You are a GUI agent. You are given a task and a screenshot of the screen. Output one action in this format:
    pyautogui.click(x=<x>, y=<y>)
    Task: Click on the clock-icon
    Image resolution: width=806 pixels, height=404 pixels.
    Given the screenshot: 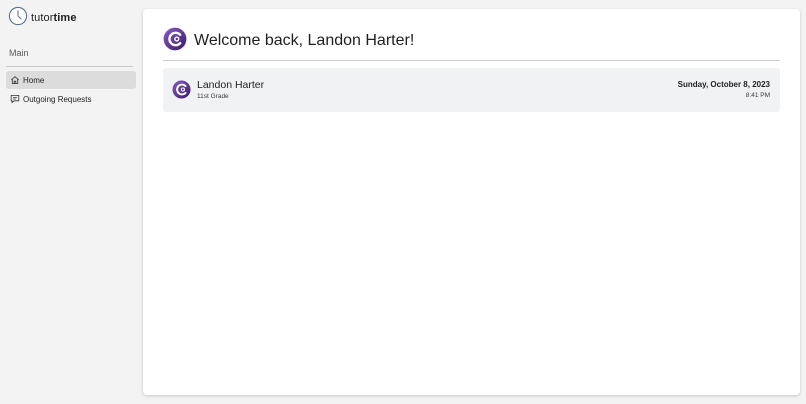 What is the action you would take?
    pyautogui.click(x=18, y=18)
    